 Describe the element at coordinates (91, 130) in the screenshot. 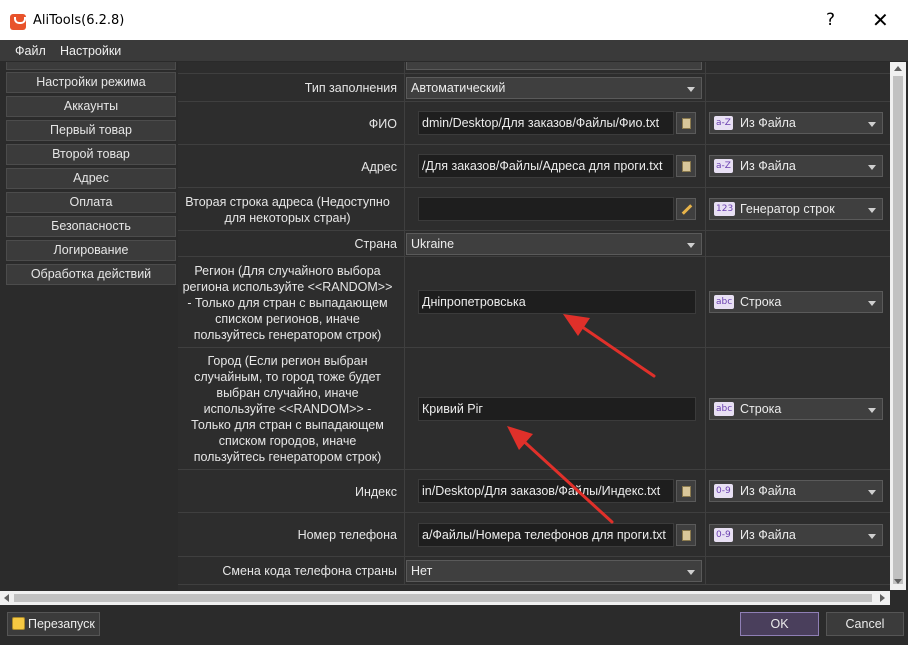

I see `sidebar-item-first-product: Первый товар` at that location.